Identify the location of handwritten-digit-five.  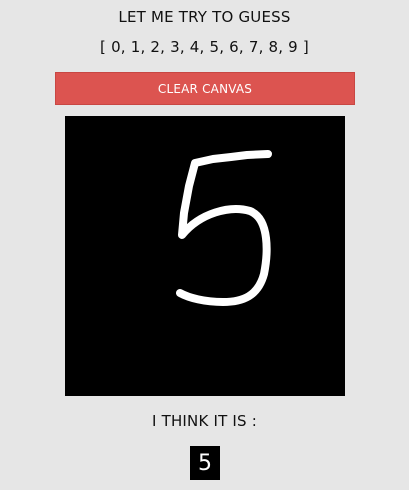
(224, 228).